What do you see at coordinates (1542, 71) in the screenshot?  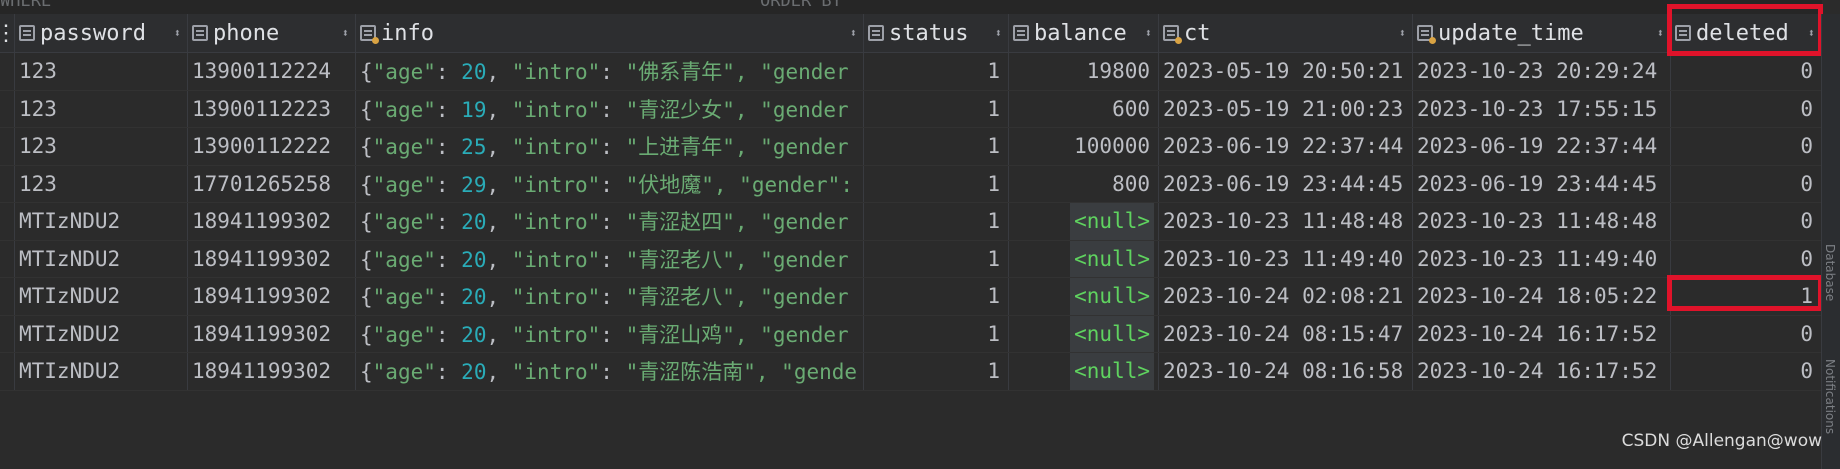 I see `cell-update-time: 2023-10-23 20:29:24` at bounding box center [1542, 71].